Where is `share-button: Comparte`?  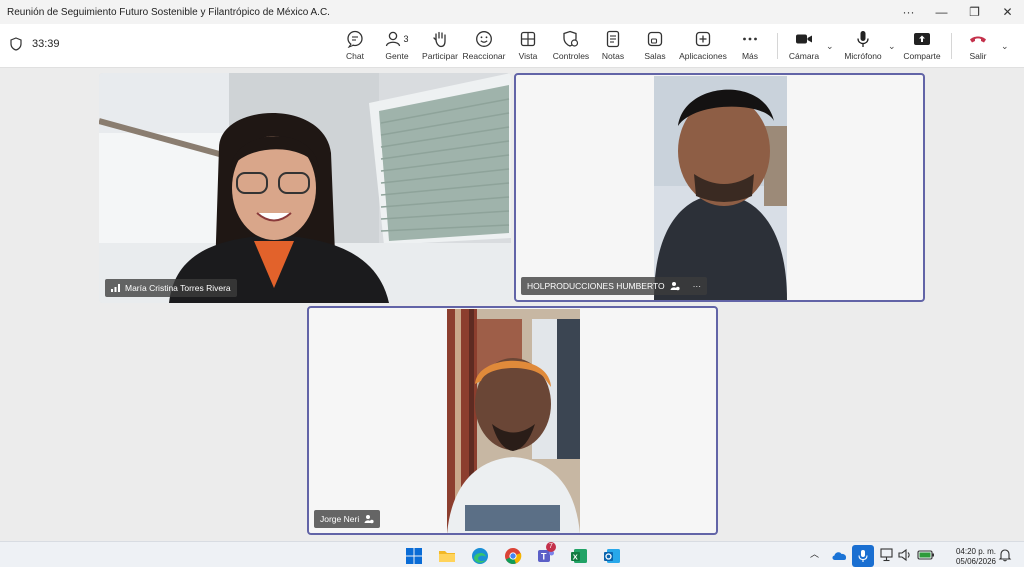 share-button: Comparte is located at coordinates (922, 44).